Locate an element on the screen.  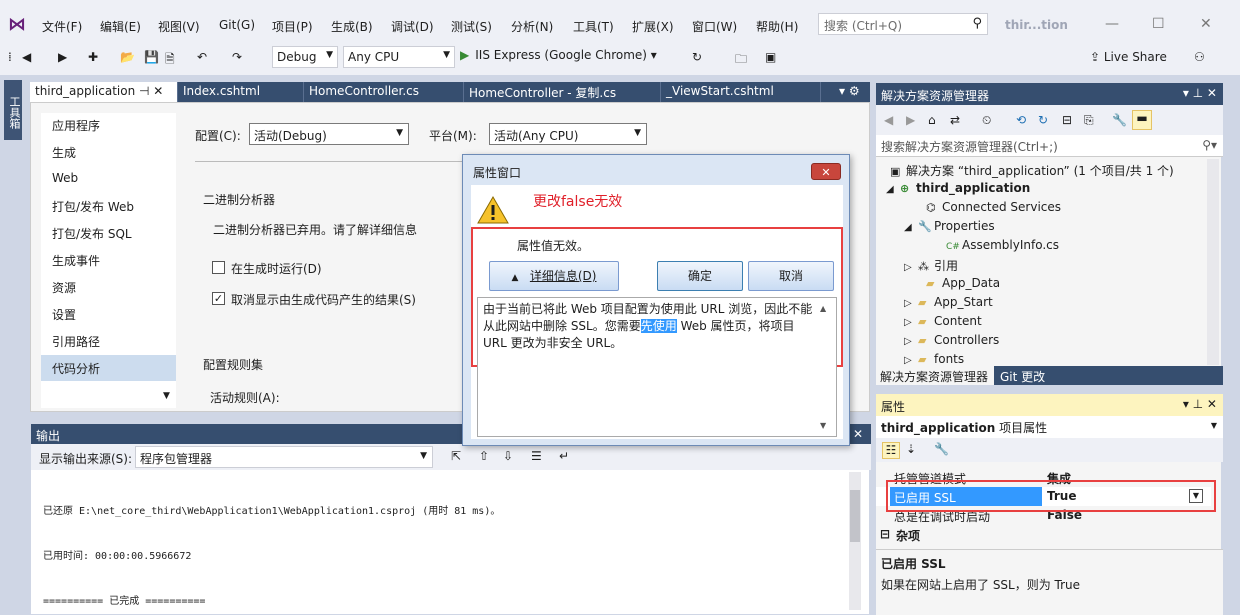
menu-tools: 工具(T) is located at coordinates (593, 26).